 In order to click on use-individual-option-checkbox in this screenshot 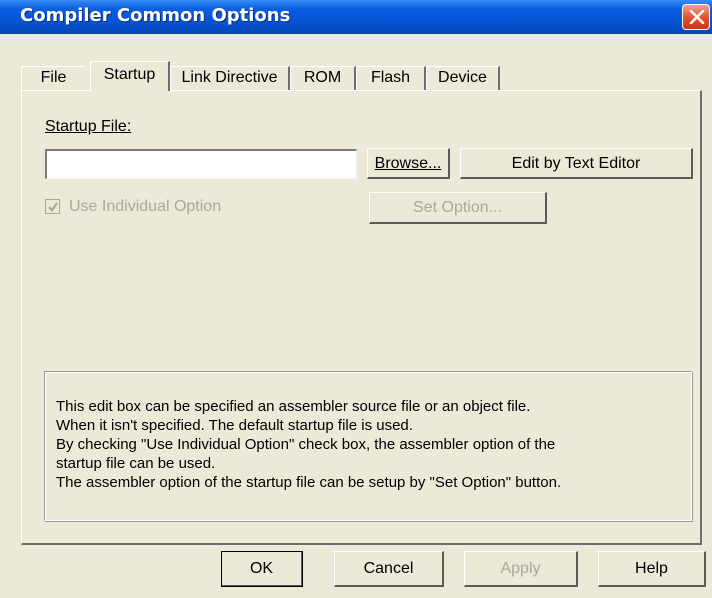, I will do `click(52, 206)`.